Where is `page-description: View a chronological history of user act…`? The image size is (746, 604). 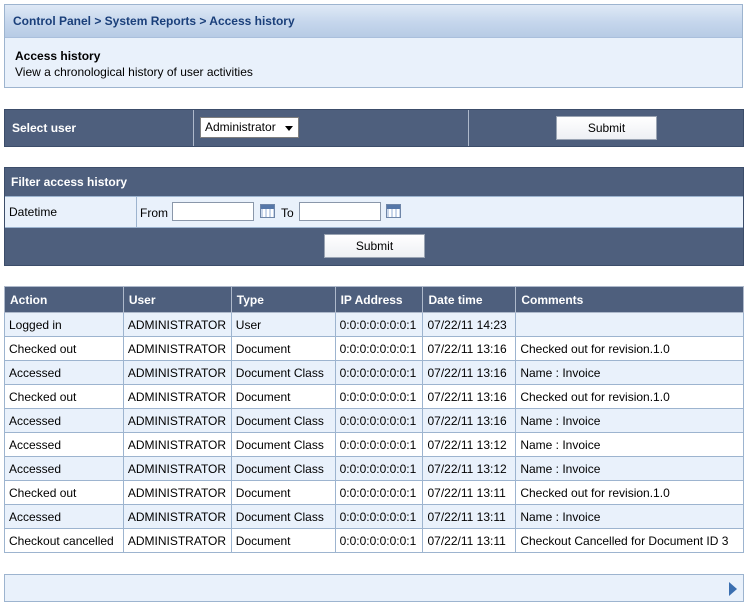 page-description: View a chronological history of user act… is located at coordinates (134, 72).